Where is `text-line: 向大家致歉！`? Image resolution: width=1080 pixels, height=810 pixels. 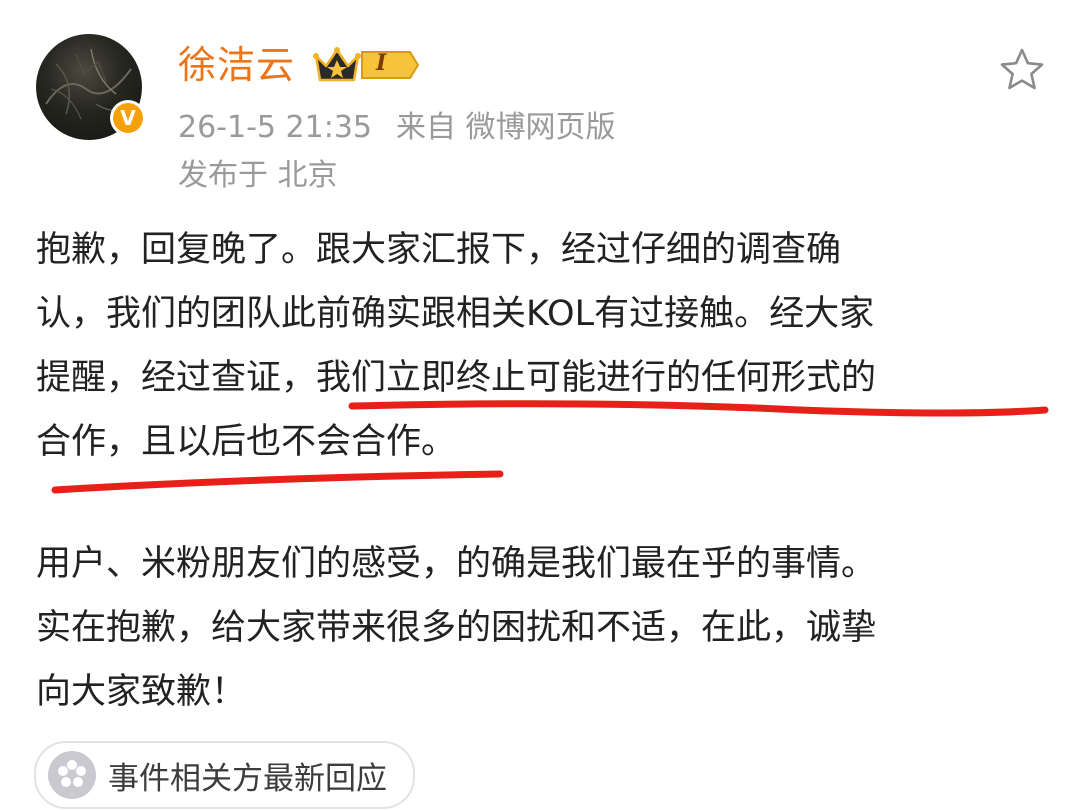
text-line: 向大家致歉！ is located at coordinates (141, 692).